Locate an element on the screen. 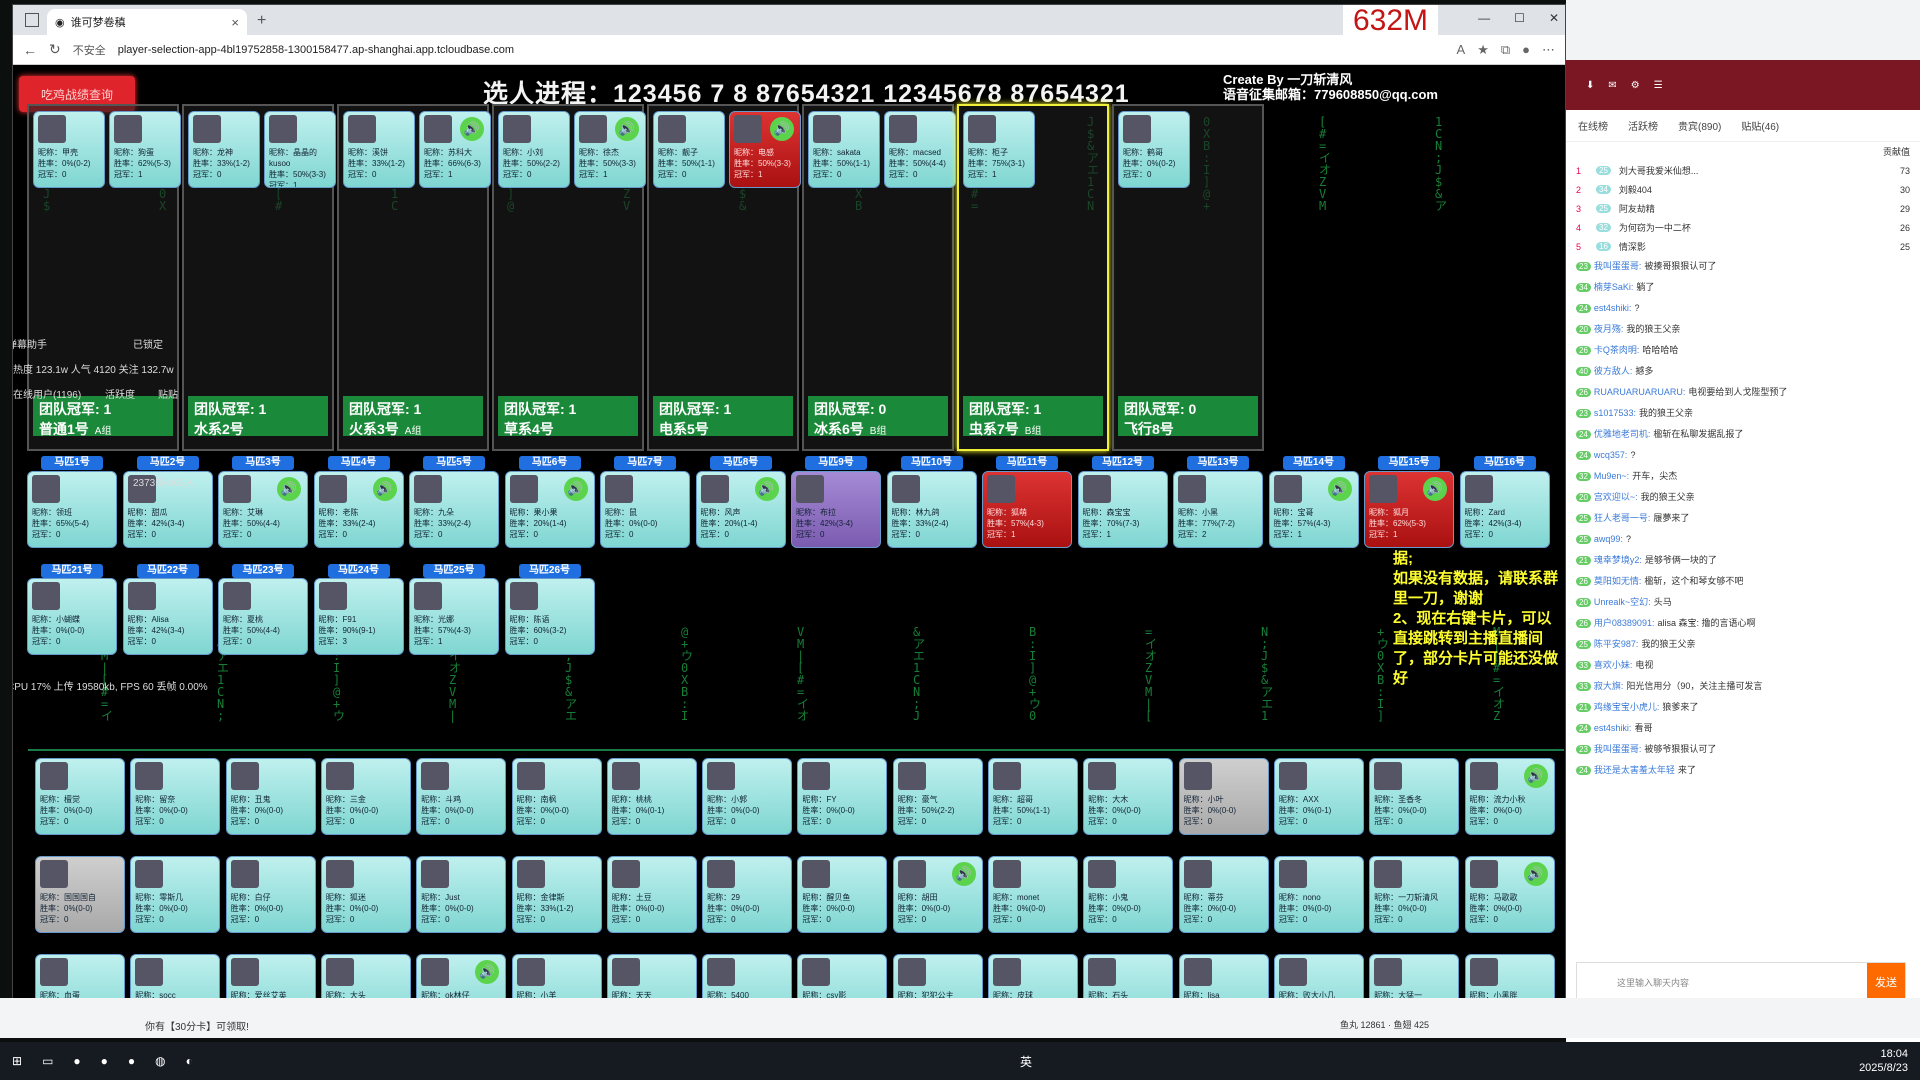 This screenshot has width=1920, height=1080. player-card: 昵称：林九鸽 胜率：33%(2-4) 冠军：0 is located at coordinates (931, 509).